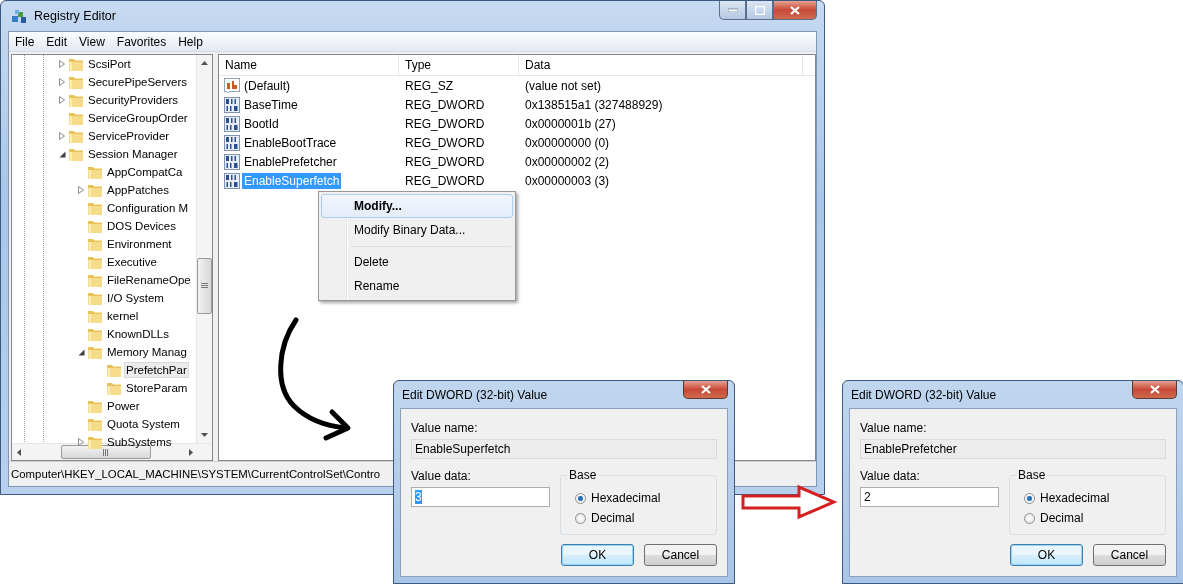 The image size is (1183, 584). Describe the element at coordinates (594, 104) in the screenshot. I see `value-data: 0x138515a1 (327488929)` at that location.